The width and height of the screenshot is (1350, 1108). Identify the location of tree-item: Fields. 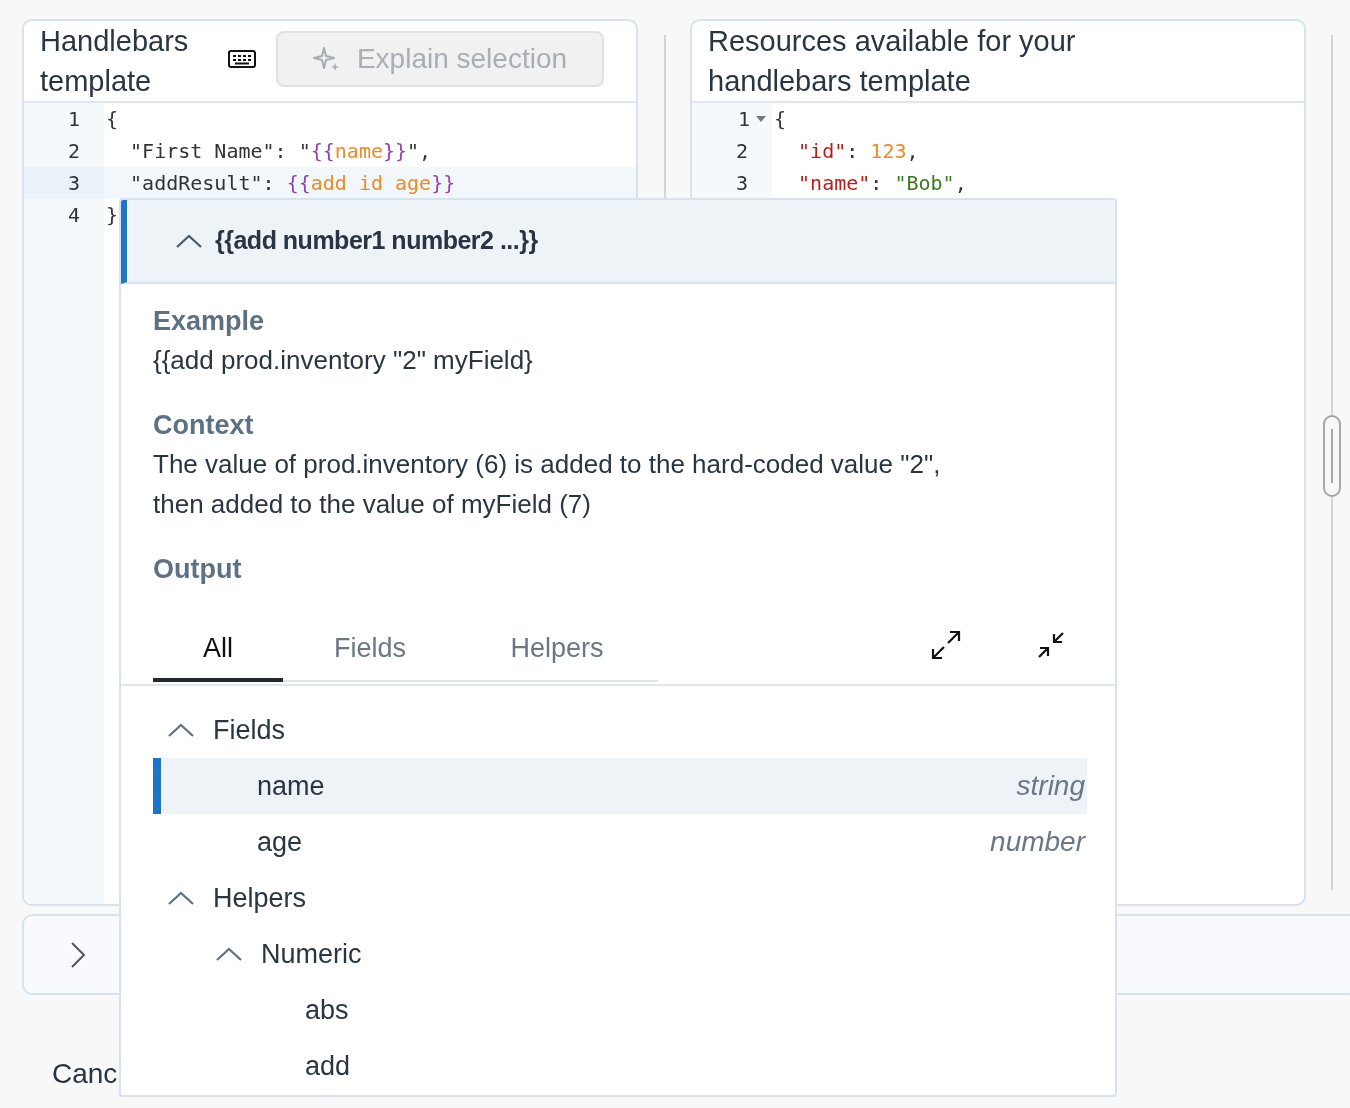
(620, 730).